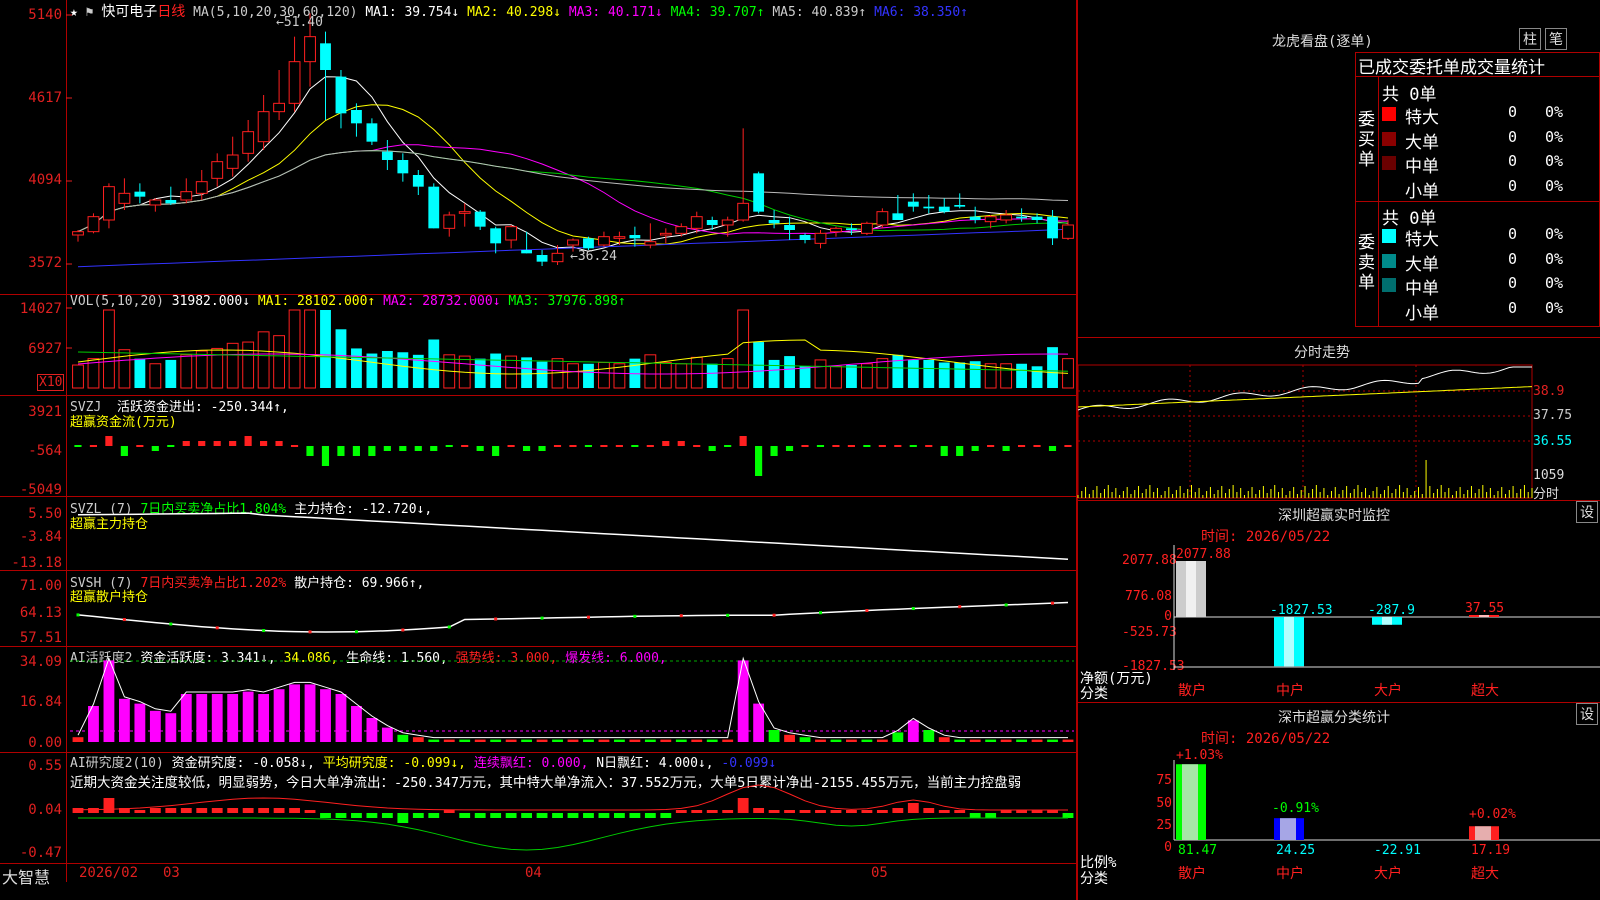  What do you see at coordinates (1490, 850) in the screenshot?
I see `classstat-value-label: 17.19` at bounding box center [1490, 850].